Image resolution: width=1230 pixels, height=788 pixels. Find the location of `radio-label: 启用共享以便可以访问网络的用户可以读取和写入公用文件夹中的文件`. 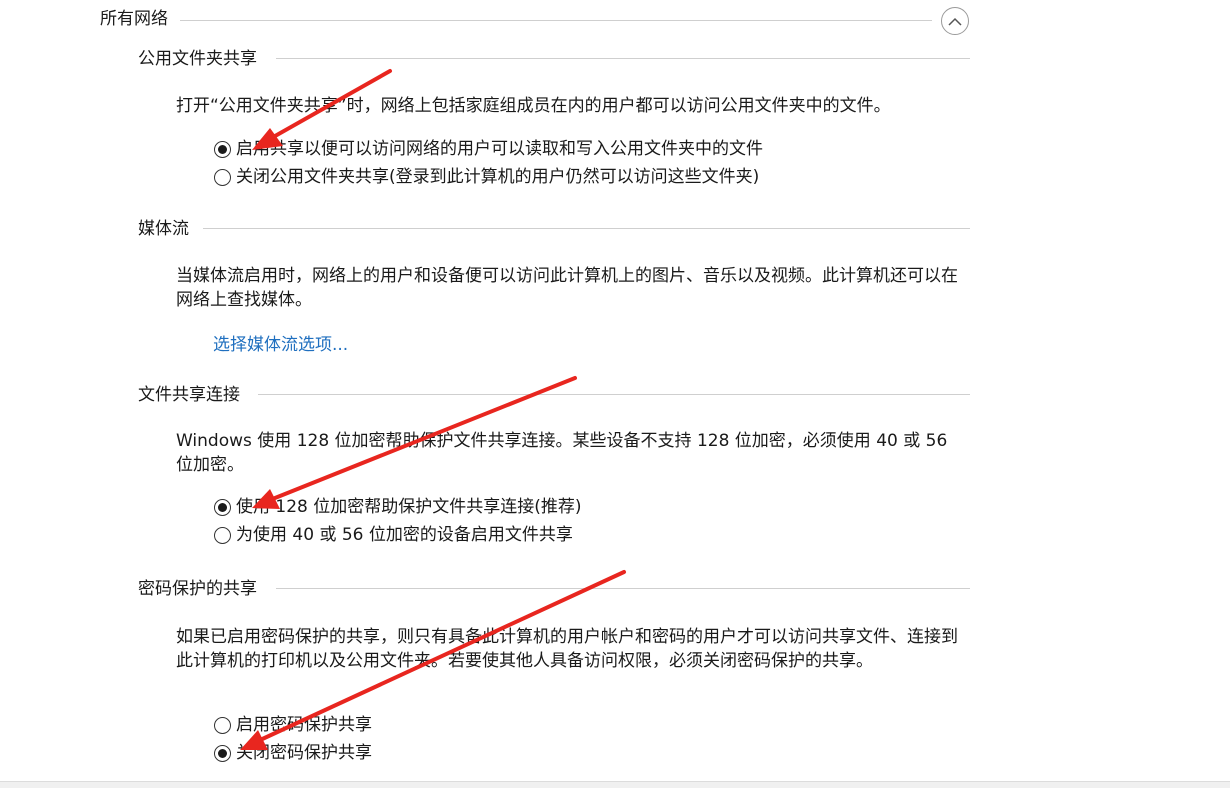

radio-label: 启用共享以便可以访问网络的用户可以读取和写入公用文件夹中的文件 is located at coordinates (499, 149).